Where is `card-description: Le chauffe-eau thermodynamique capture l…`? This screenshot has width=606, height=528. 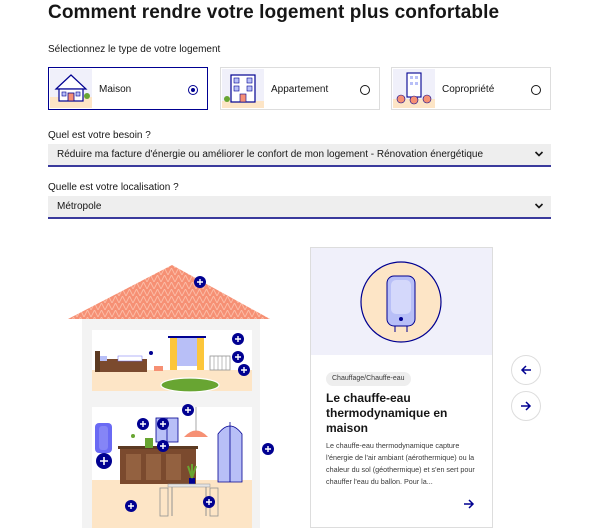
card-description: Le chauffe-eau thermodynamique capture l… is located at coordinates (400, 463).